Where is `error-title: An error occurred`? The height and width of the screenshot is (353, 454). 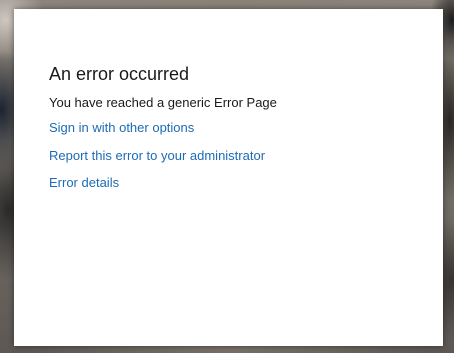
error-title: An error occurred is located at coordinates (119, 74).